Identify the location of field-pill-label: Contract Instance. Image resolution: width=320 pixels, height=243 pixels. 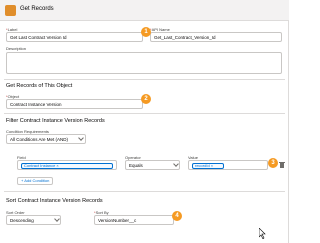
(40, 165).